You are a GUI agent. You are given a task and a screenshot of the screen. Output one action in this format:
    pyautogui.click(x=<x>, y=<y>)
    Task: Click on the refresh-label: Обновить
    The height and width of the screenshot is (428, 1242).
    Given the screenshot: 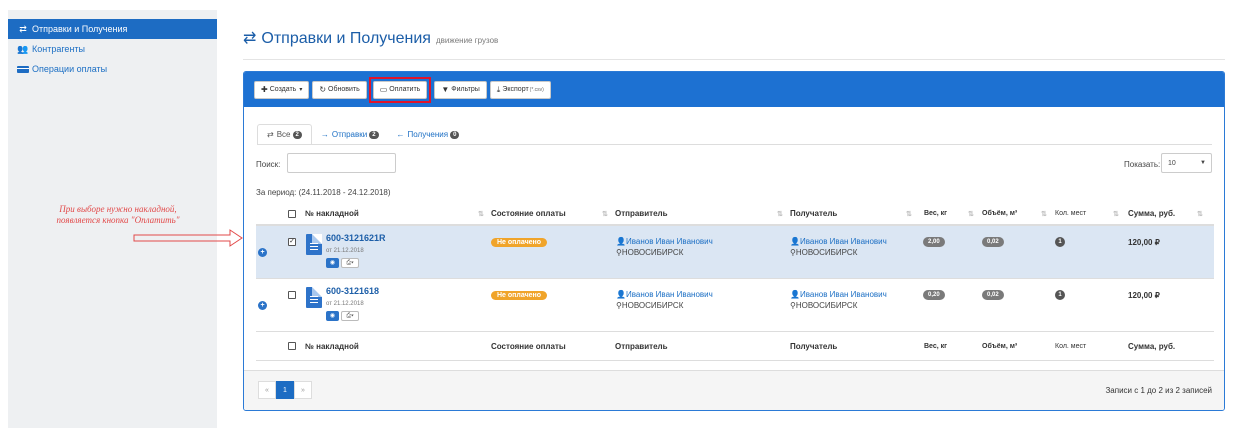 What is the action you would take?
    pyautogui.click(x=344, y=89)
    